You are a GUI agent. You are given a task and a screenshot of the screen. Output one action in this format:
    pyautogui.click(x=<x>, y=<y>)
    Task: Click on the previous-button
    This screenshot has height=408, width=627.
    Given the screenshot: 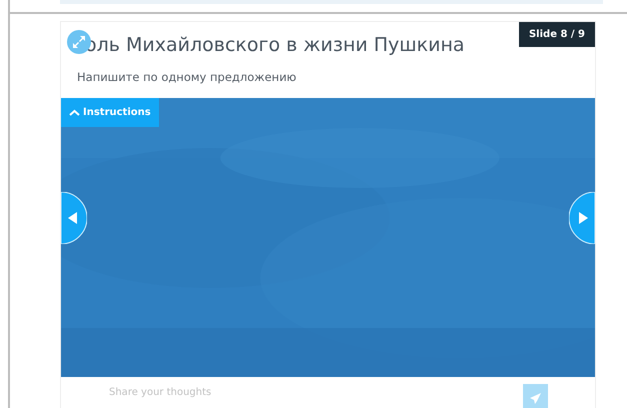 What is the action you would take?
    pyautogui.click(x=74, y=218)
    